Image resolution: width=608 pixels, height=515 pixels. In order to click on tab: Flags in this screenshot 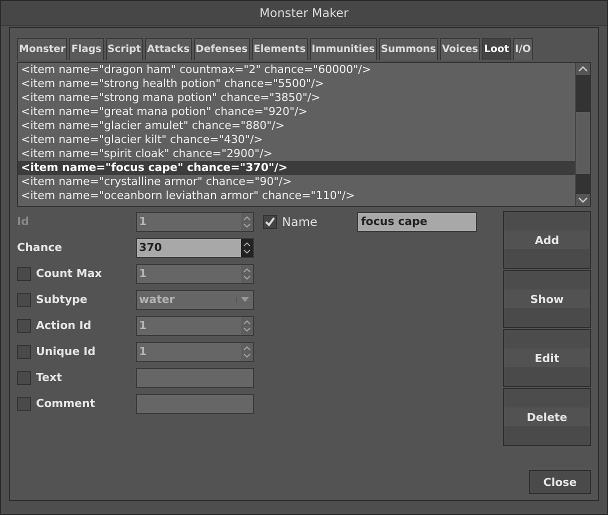, I will do `click(86, 49)`.